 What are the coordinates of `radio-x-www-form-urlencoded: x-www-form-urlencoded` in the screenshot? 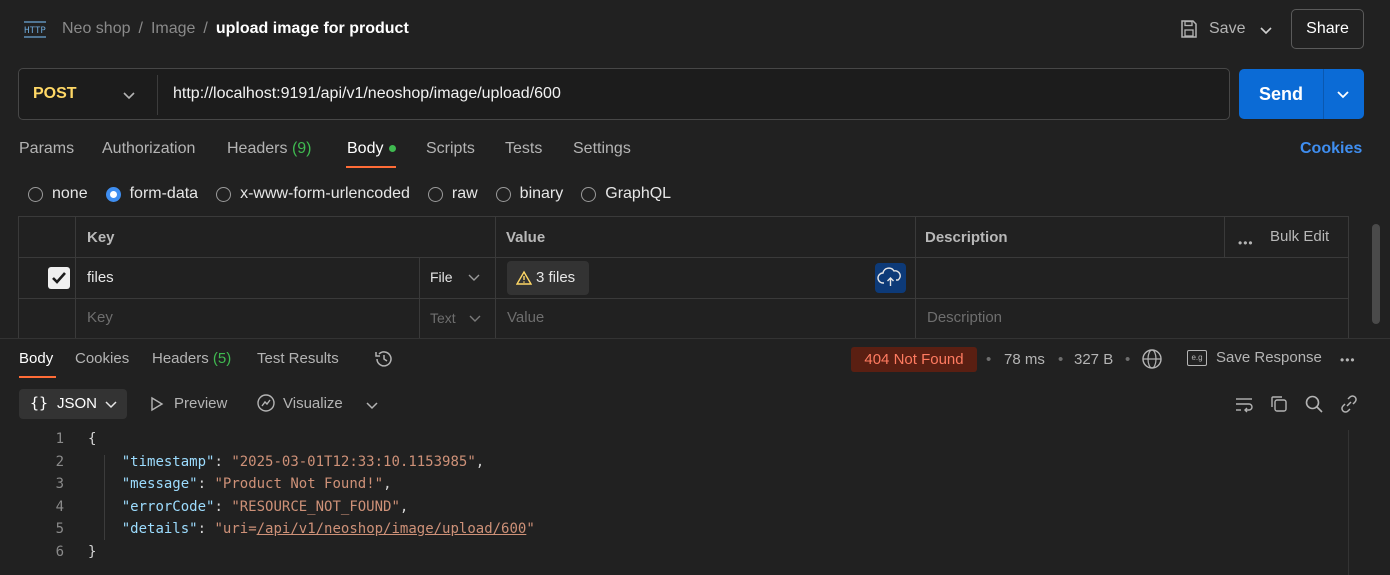 It's located at (313, 194).